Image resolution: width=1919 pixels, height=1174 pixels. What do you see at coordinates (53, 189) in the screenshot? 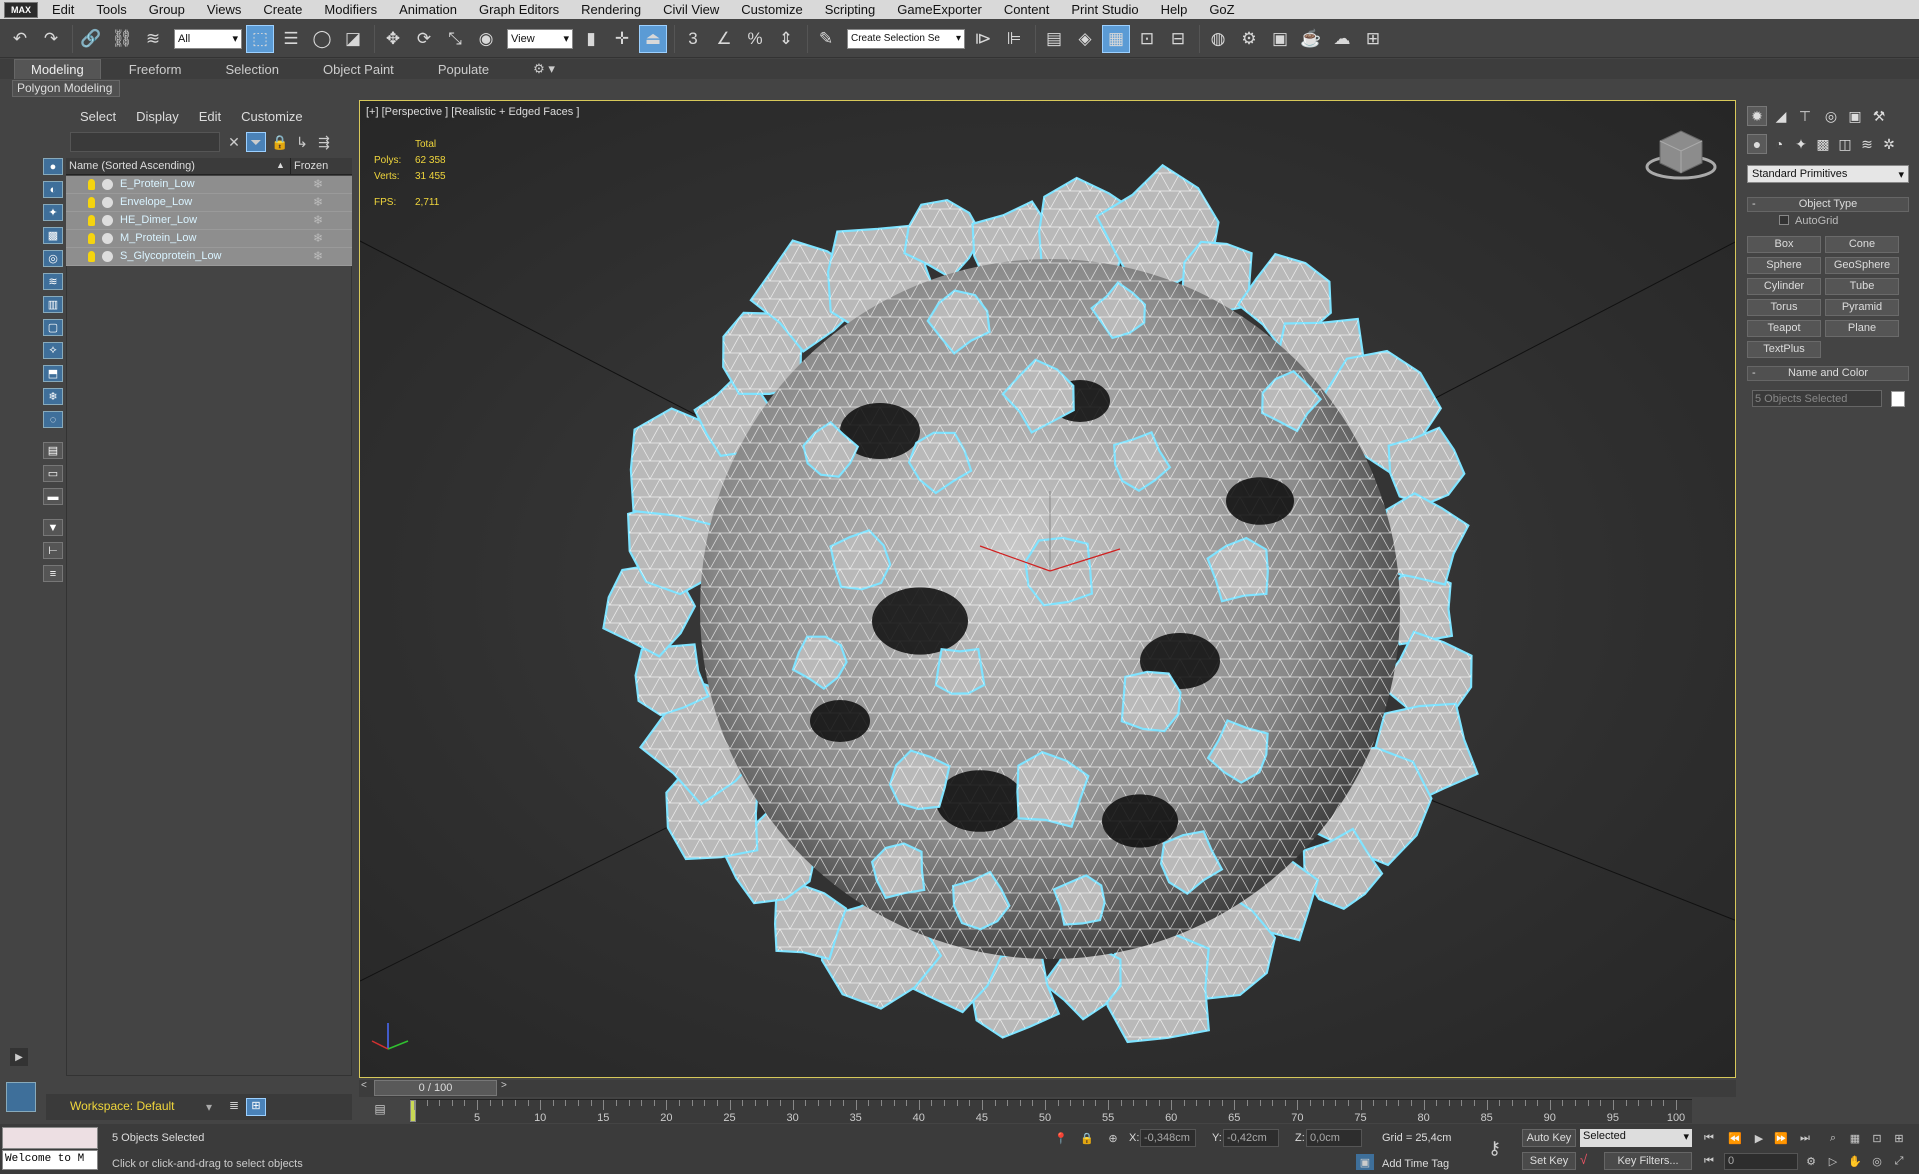
I see `display-shapes-icon: ◐` at bounding box center [53, 189].